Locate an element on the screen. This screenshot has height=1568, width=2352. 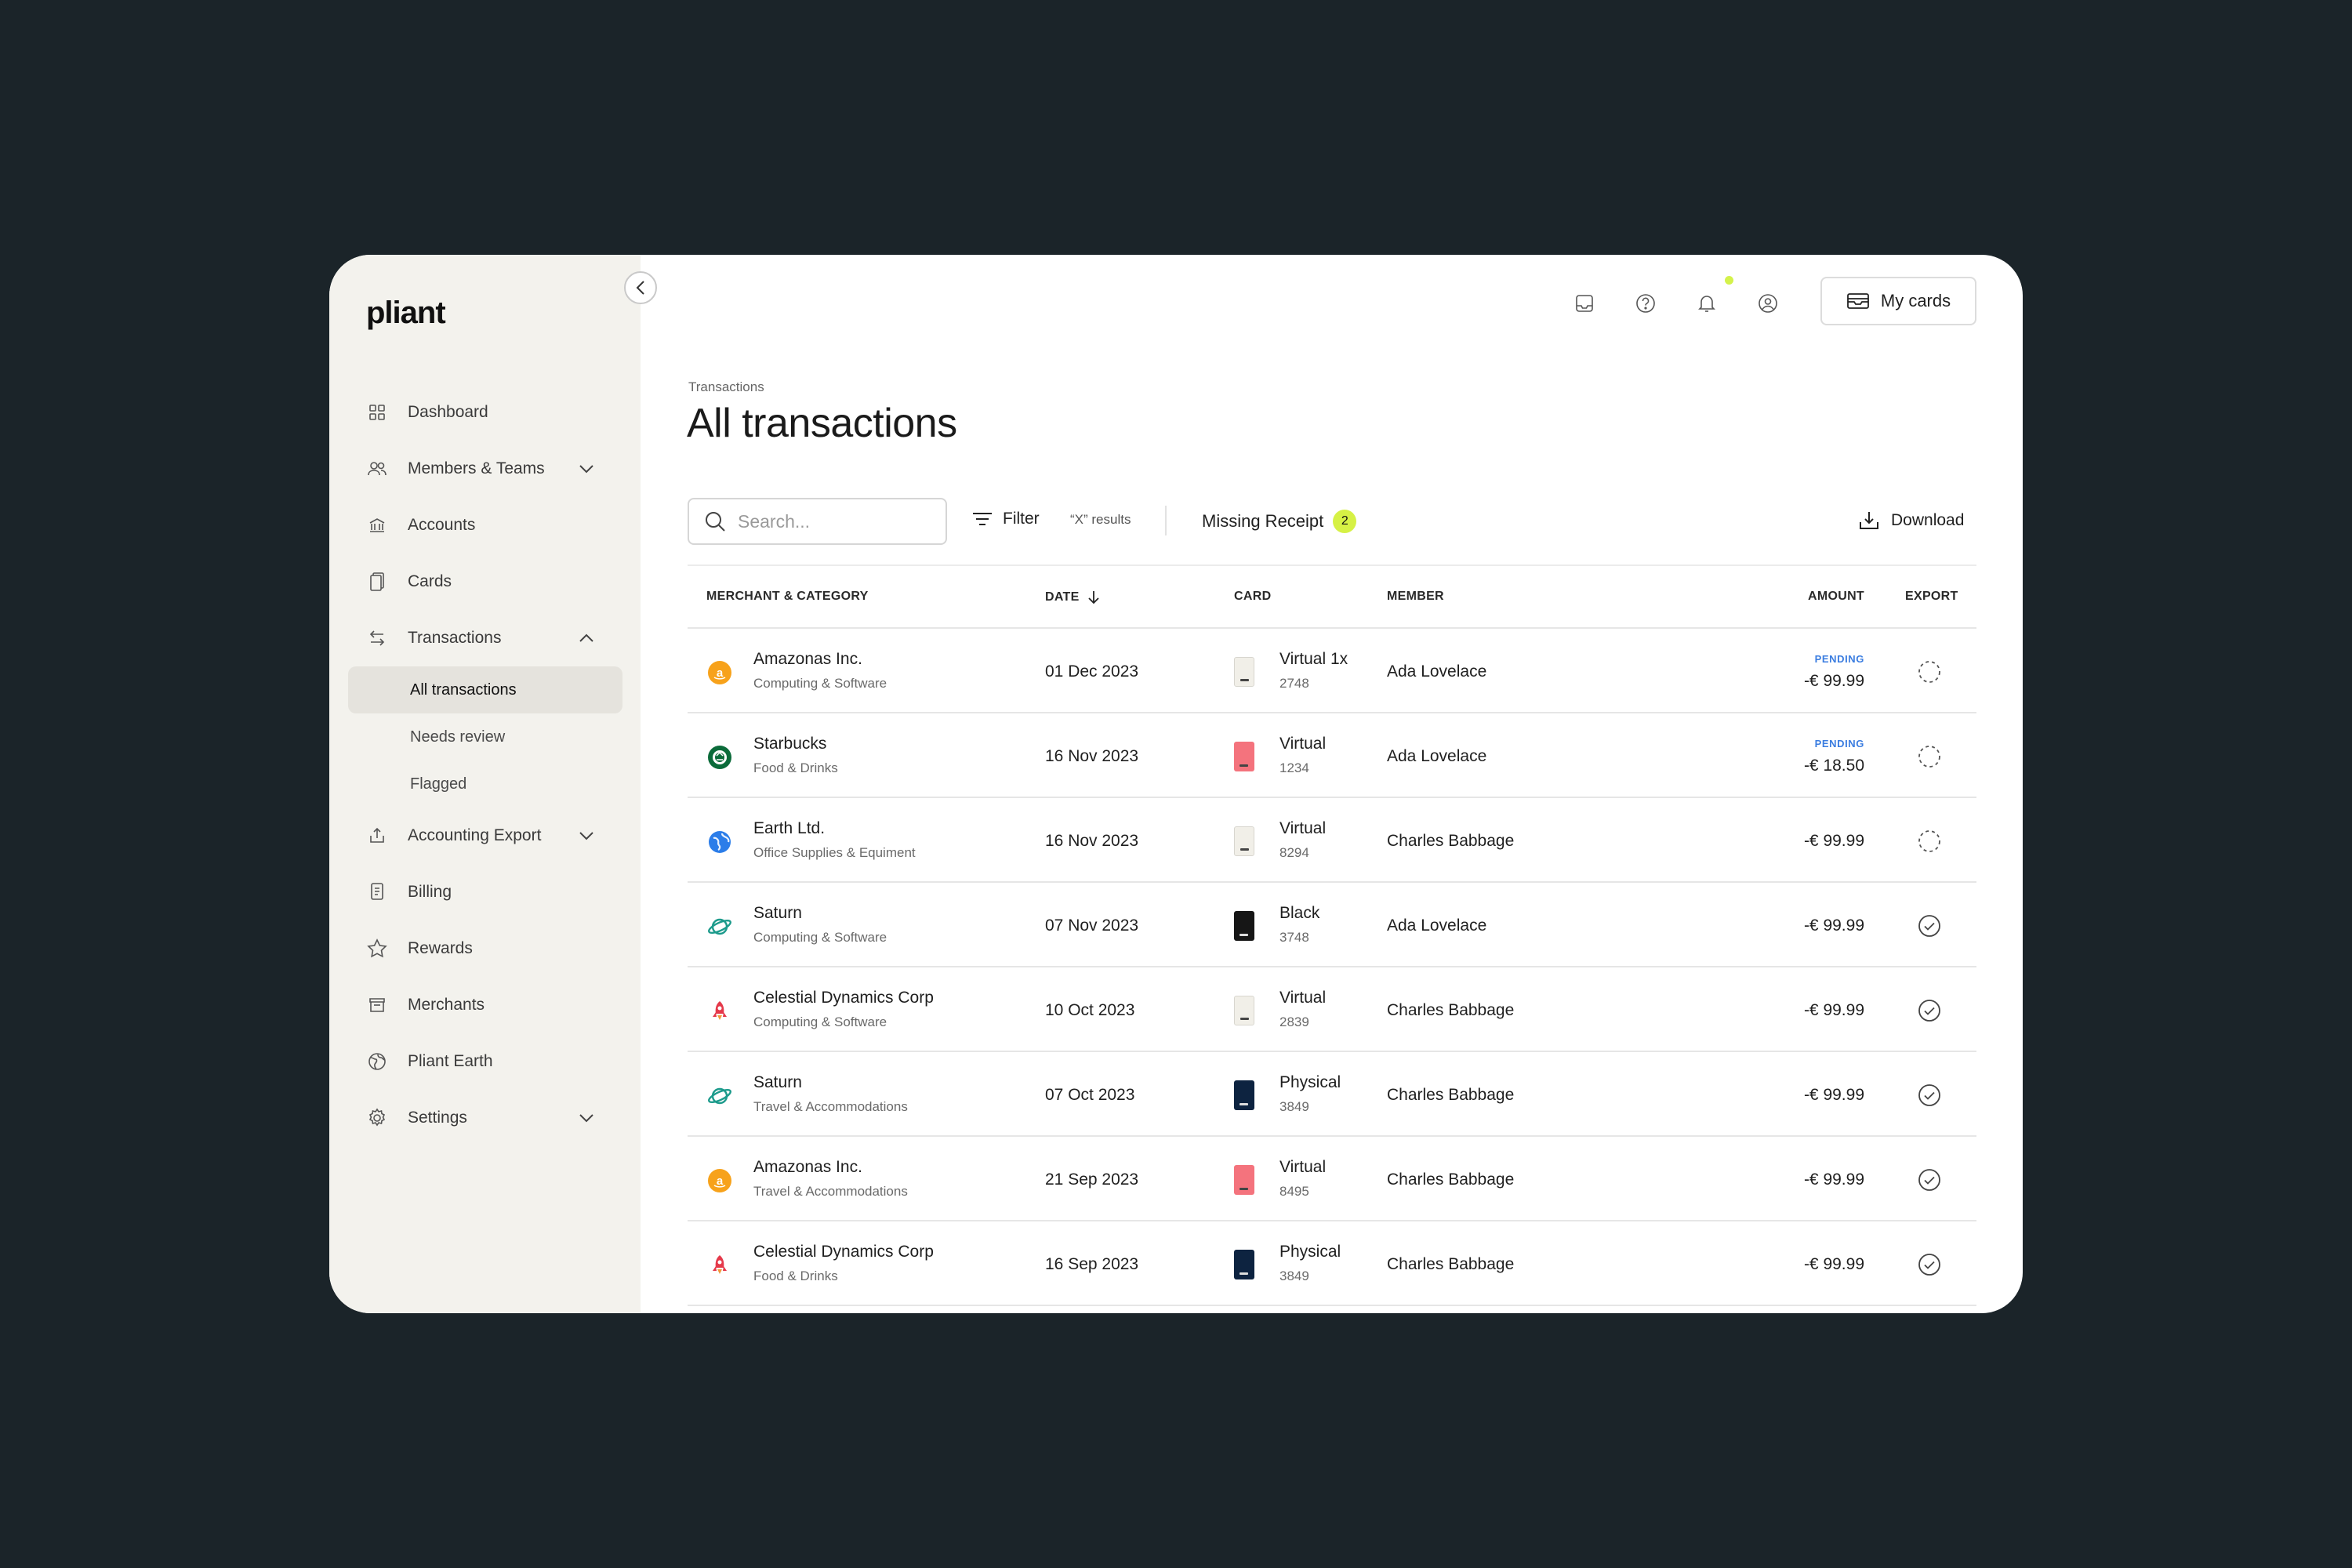
sidebar-item-rewards: Rewards is located at coordinates (485, 948).